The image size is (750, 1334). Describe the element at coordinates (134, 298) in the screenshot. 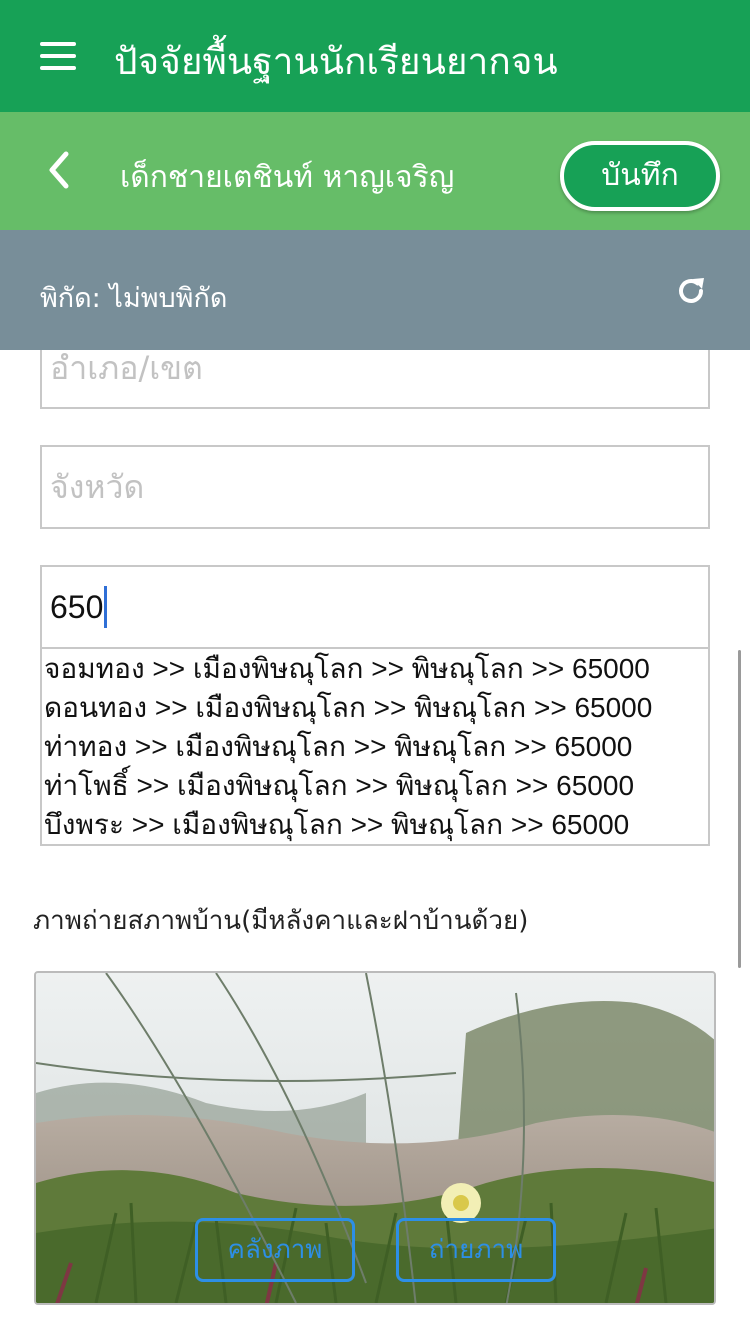

I see `coordinate-status-overlay: พิกัด: ไม่พบพิกัด` at that location.